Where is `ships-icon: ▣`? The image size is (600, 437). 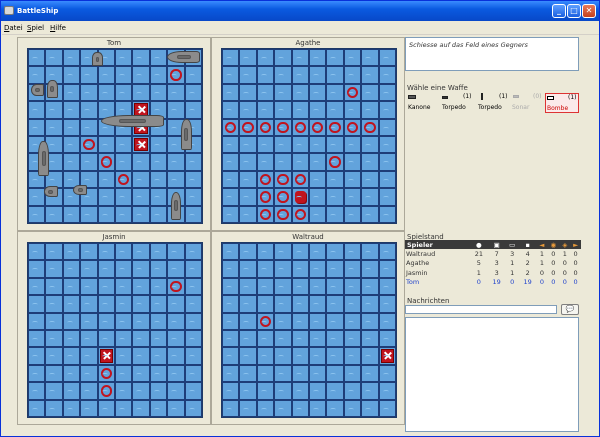
ships-icon: ▣ is located at coordinates (496, 244).